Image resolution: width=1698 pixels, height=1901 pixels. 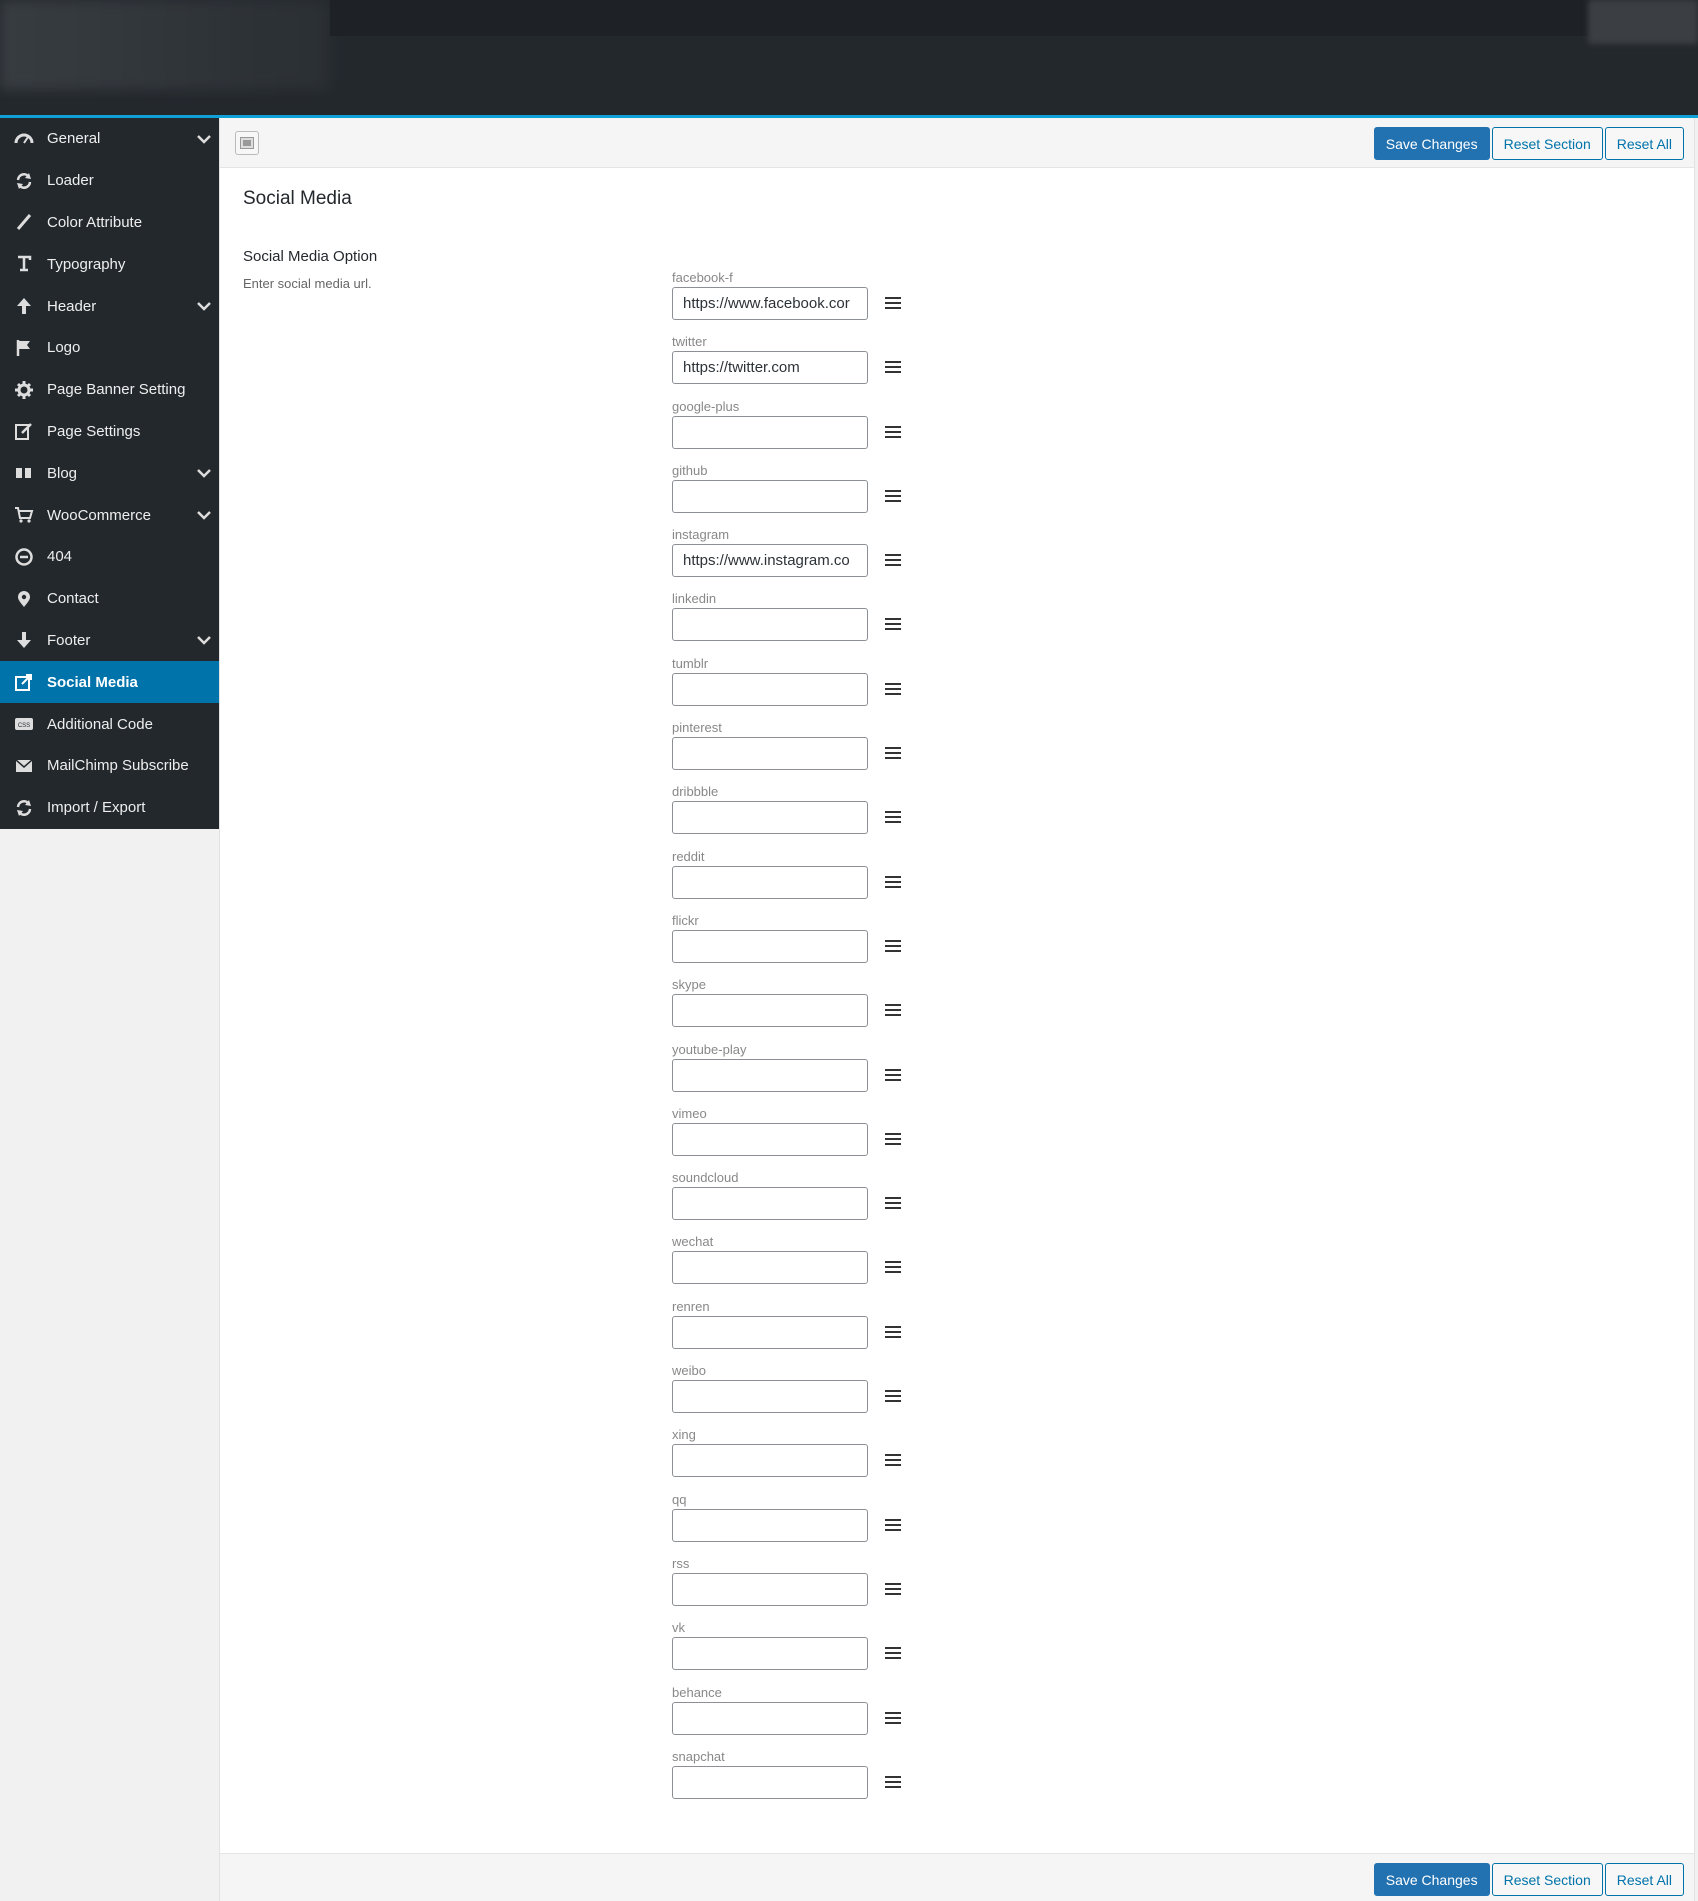 What do you see at coordinates (770, 1011) in the screenshot?
I see `skype-url-input` at bounding box center [770, 1011].